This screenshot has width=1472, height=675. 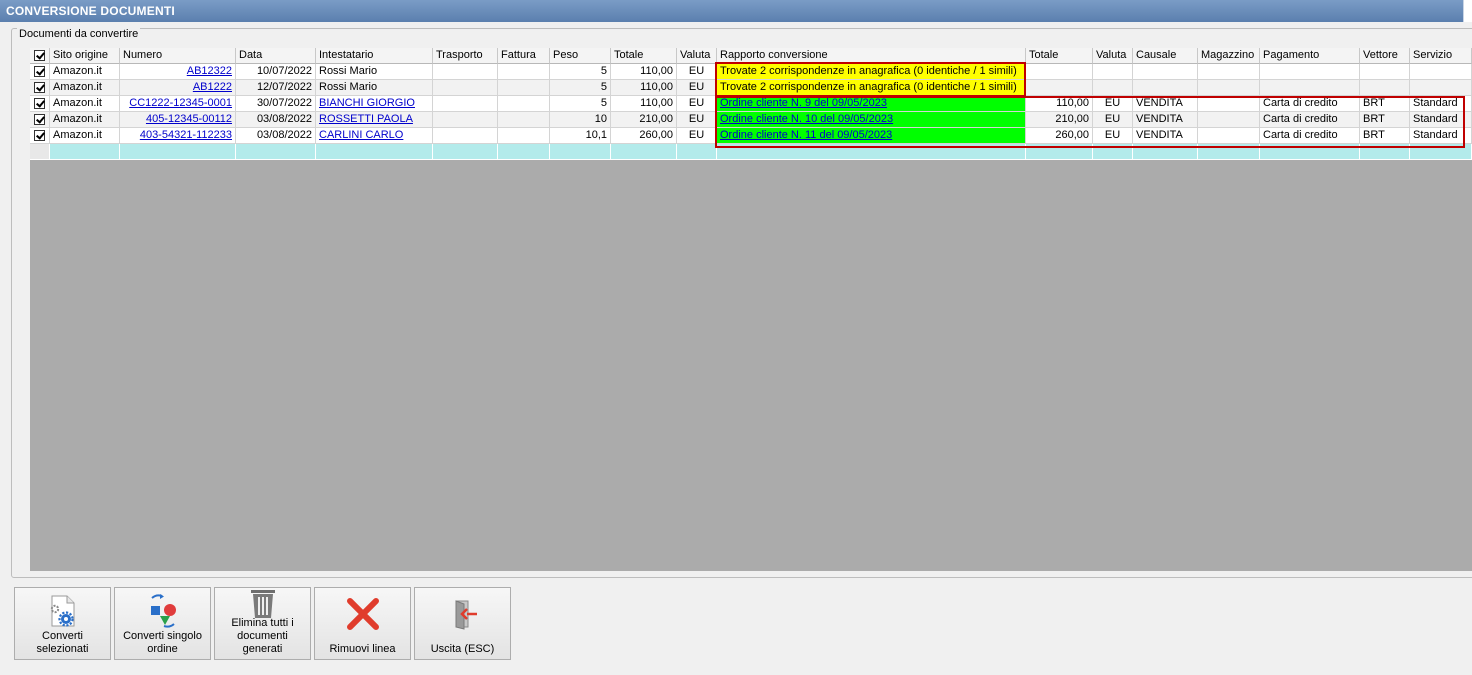 What do you see at coordinates (580, 56) in the screenshot?
I see `header-peso: Peso` at bounding box center [580, 56].